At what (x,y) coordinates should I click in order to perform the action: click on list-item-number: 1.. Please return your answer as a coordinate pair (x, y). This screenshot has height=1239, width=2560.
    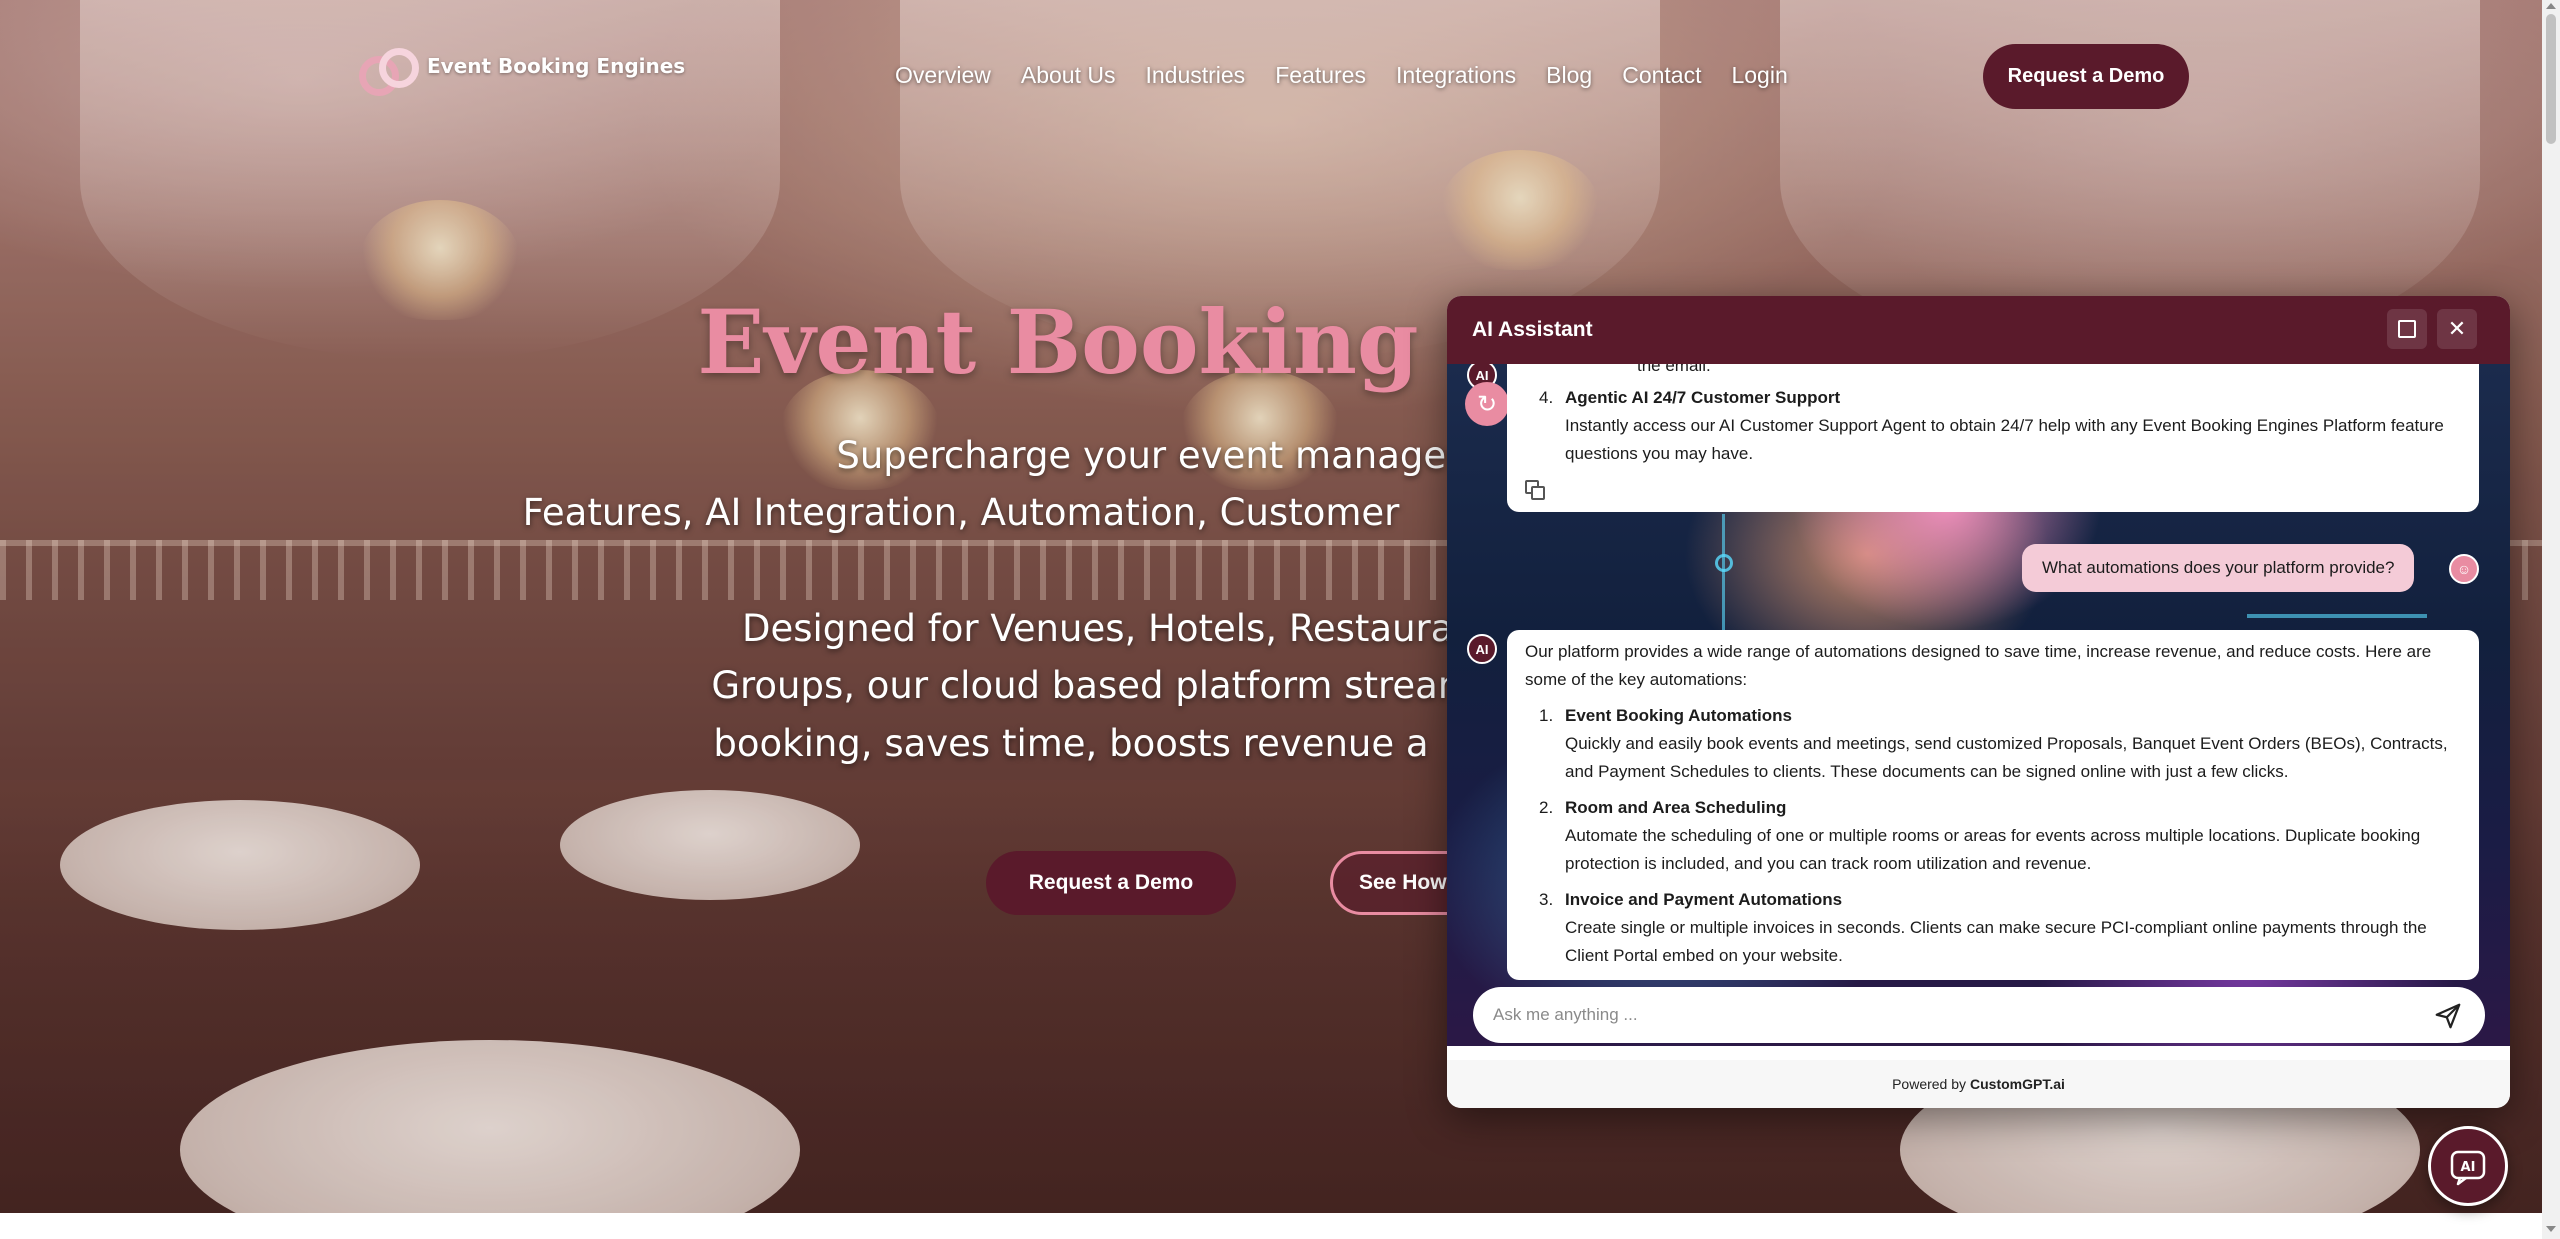
    Looking at the image, I should click on (1546, 715).